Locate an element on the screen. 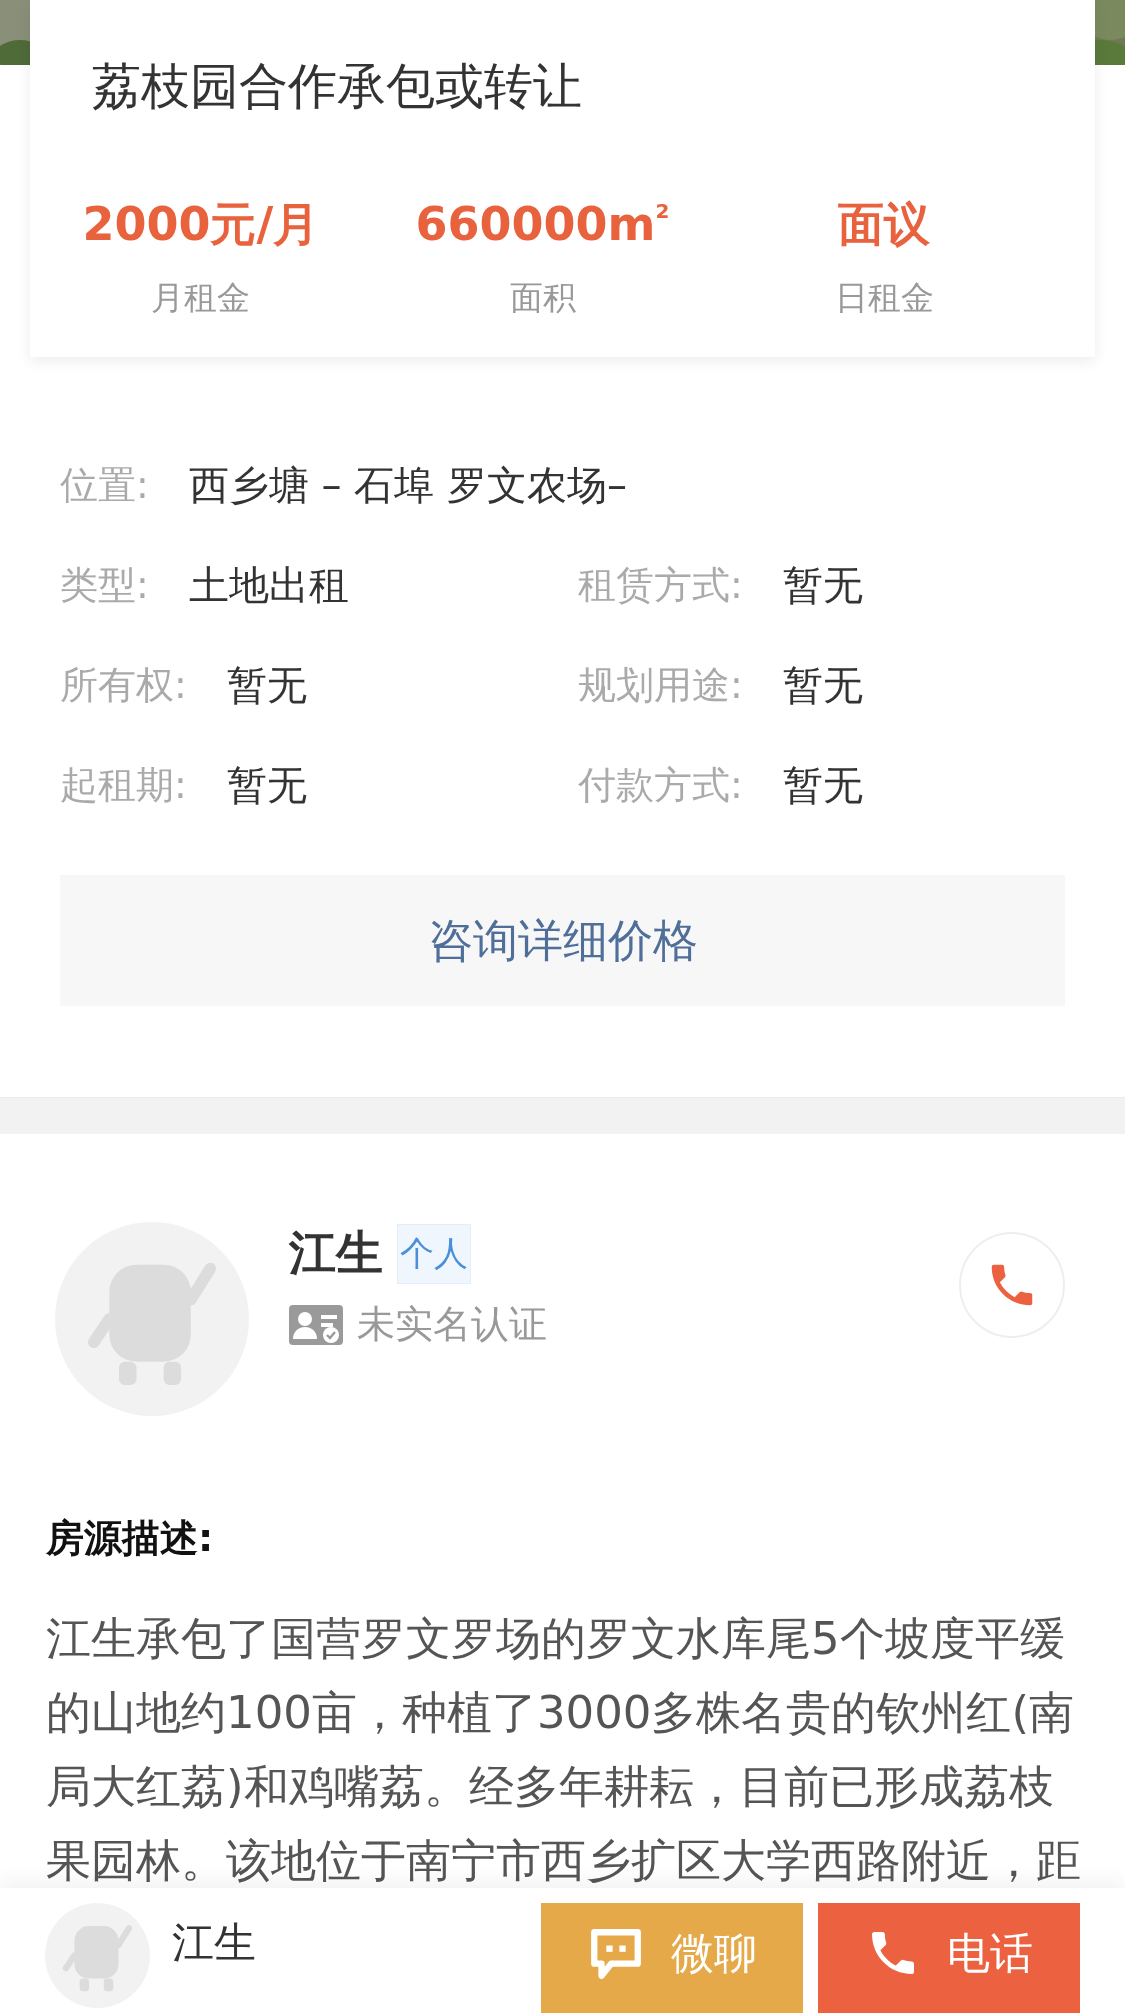  stat-value: 660000m$^{2}$ is located at coordinates (542, 224).